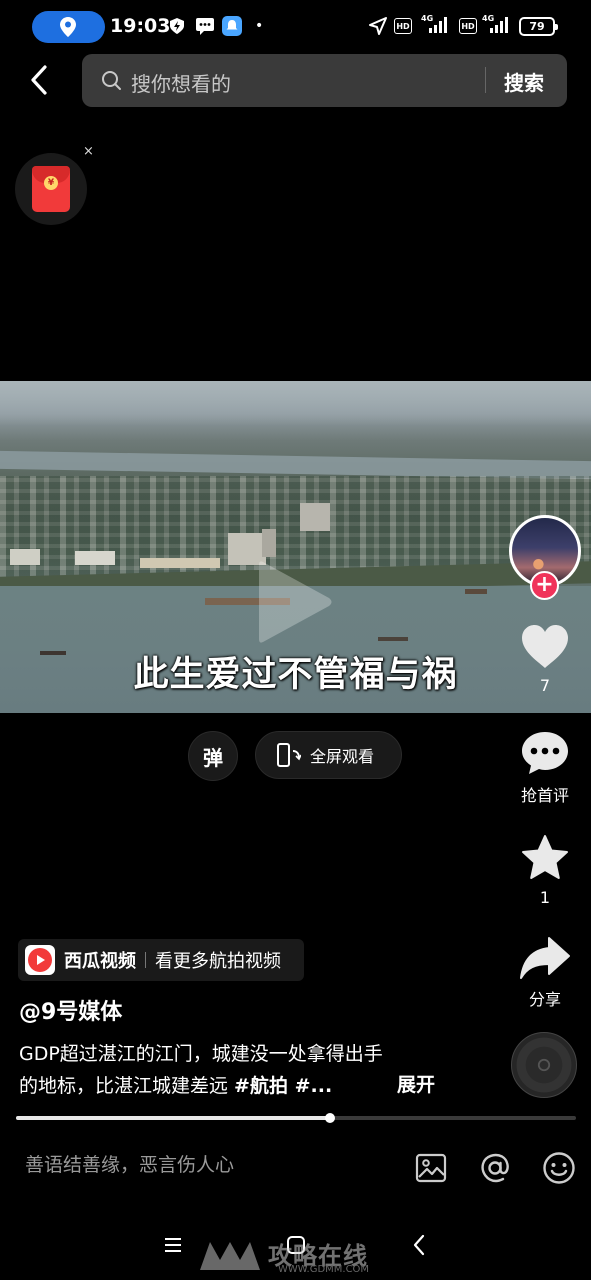  I want to click on navigation-arrow-icon, so click(378, 26).